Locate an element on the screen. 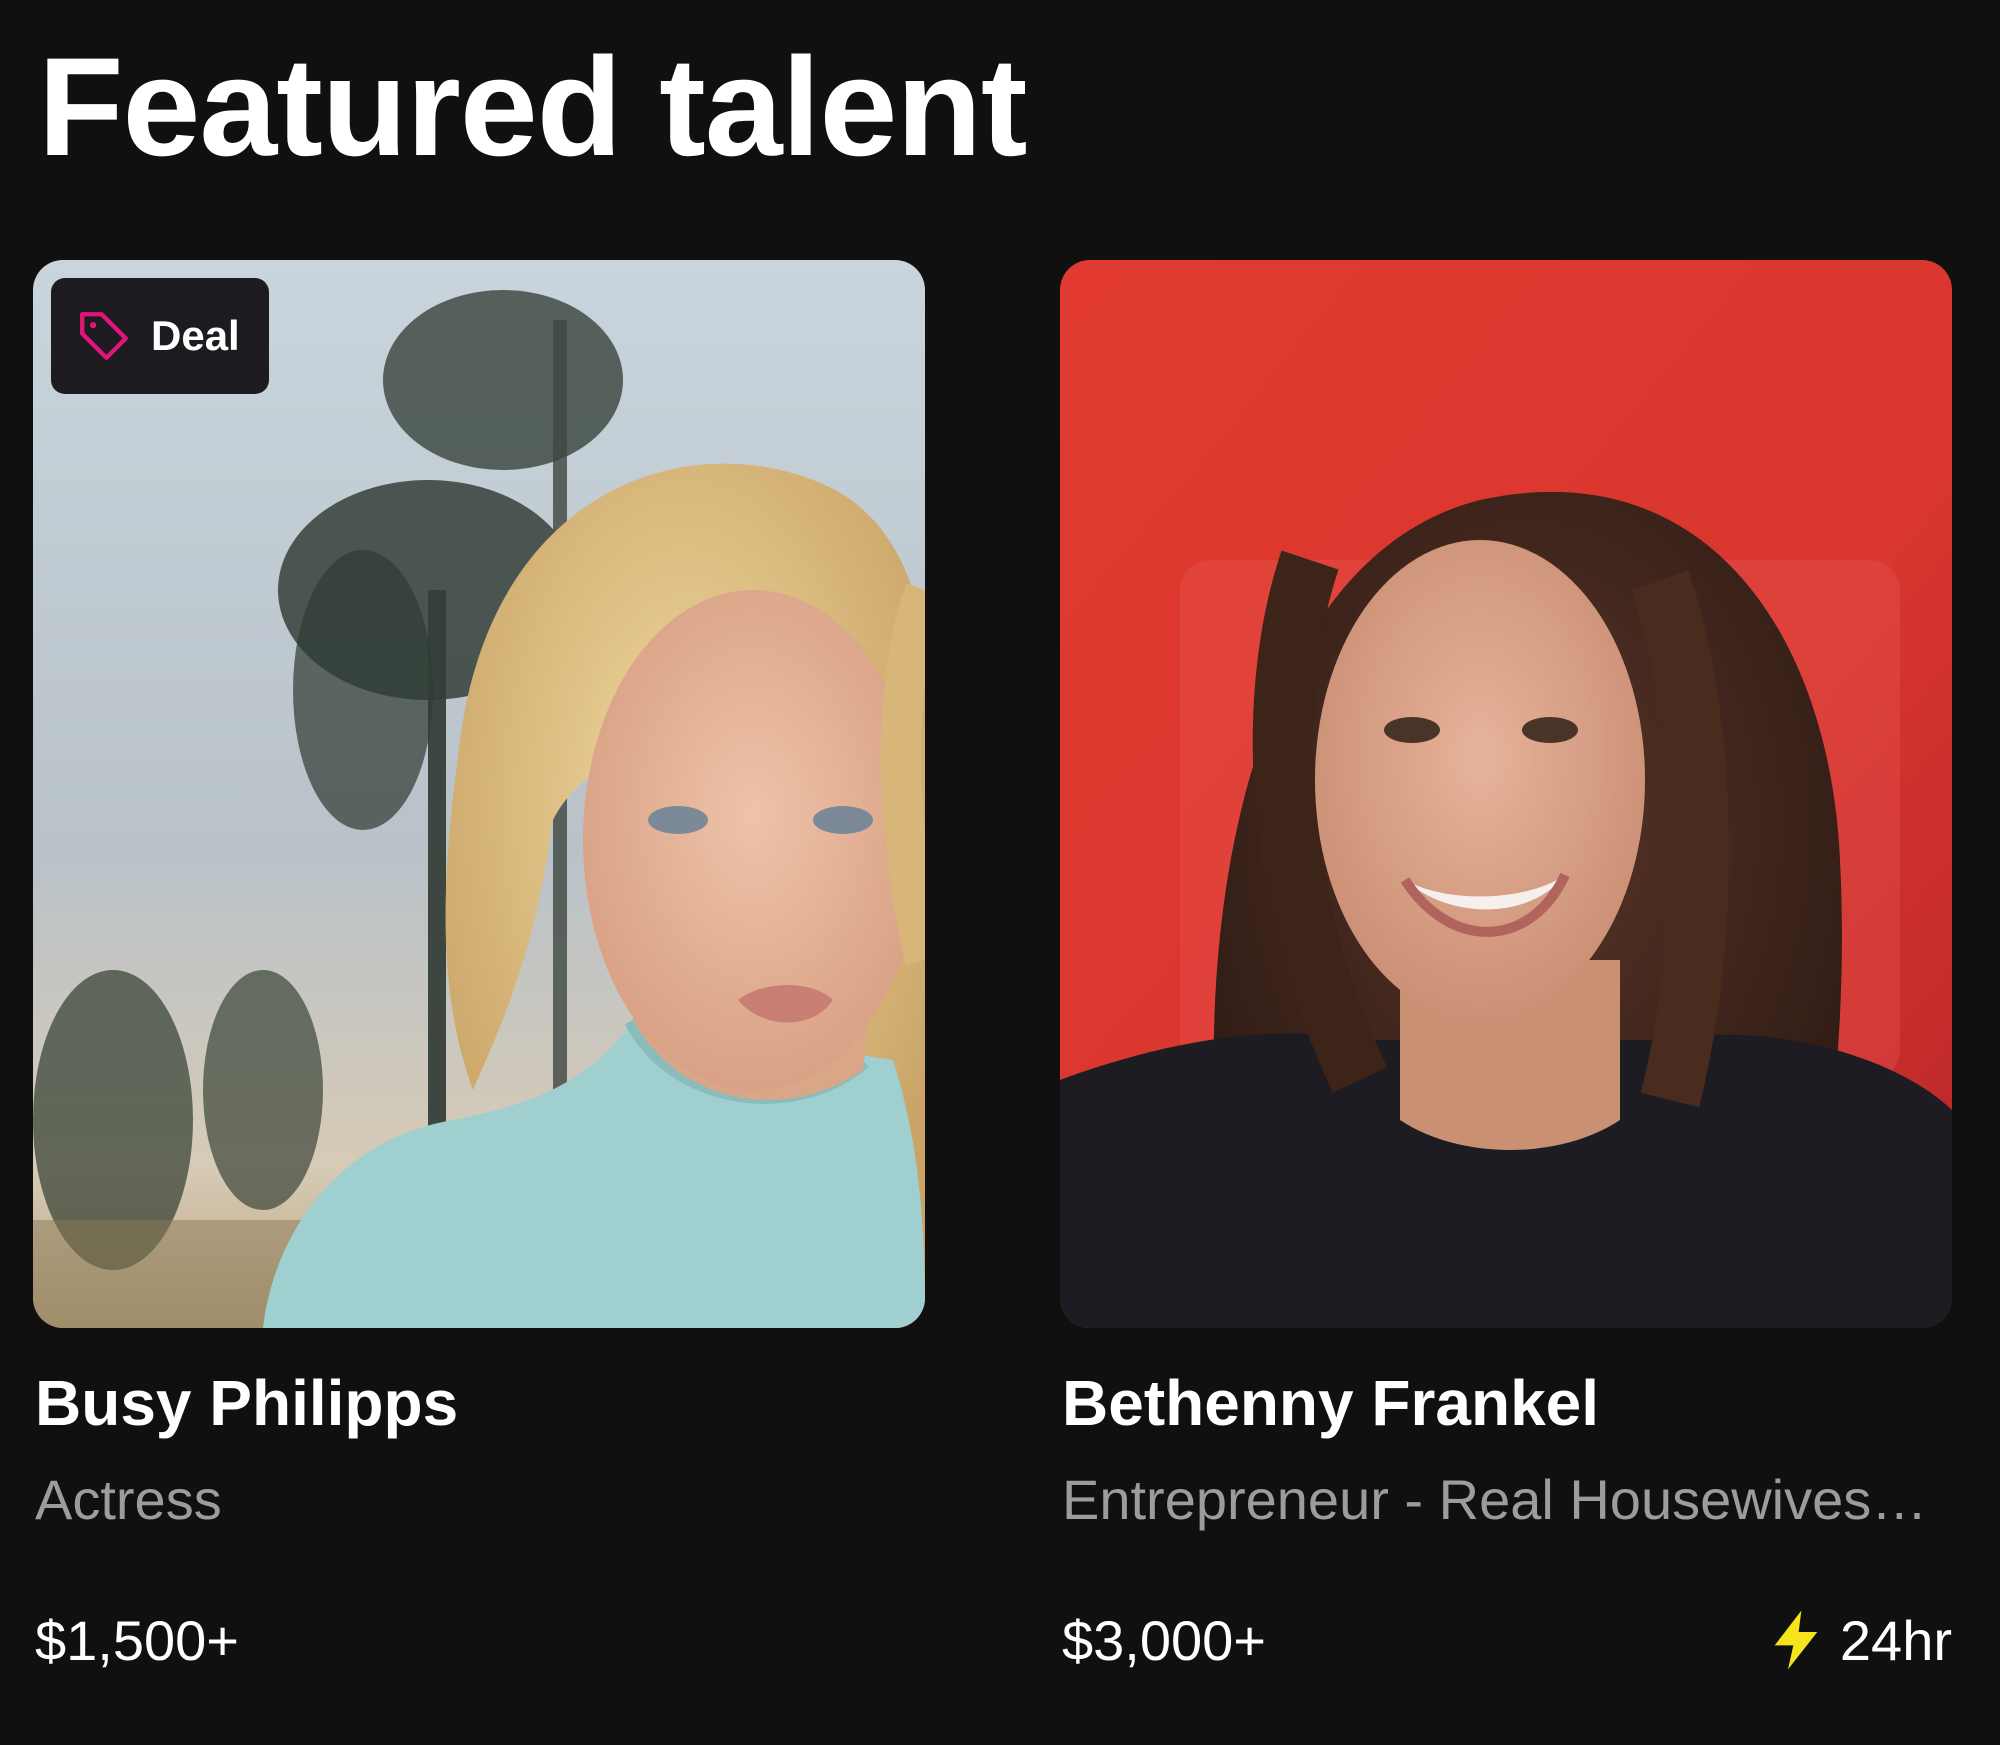 This screenshot has height=1745, width=2000. deal-label: Deal is located at coordinates (195, 335).